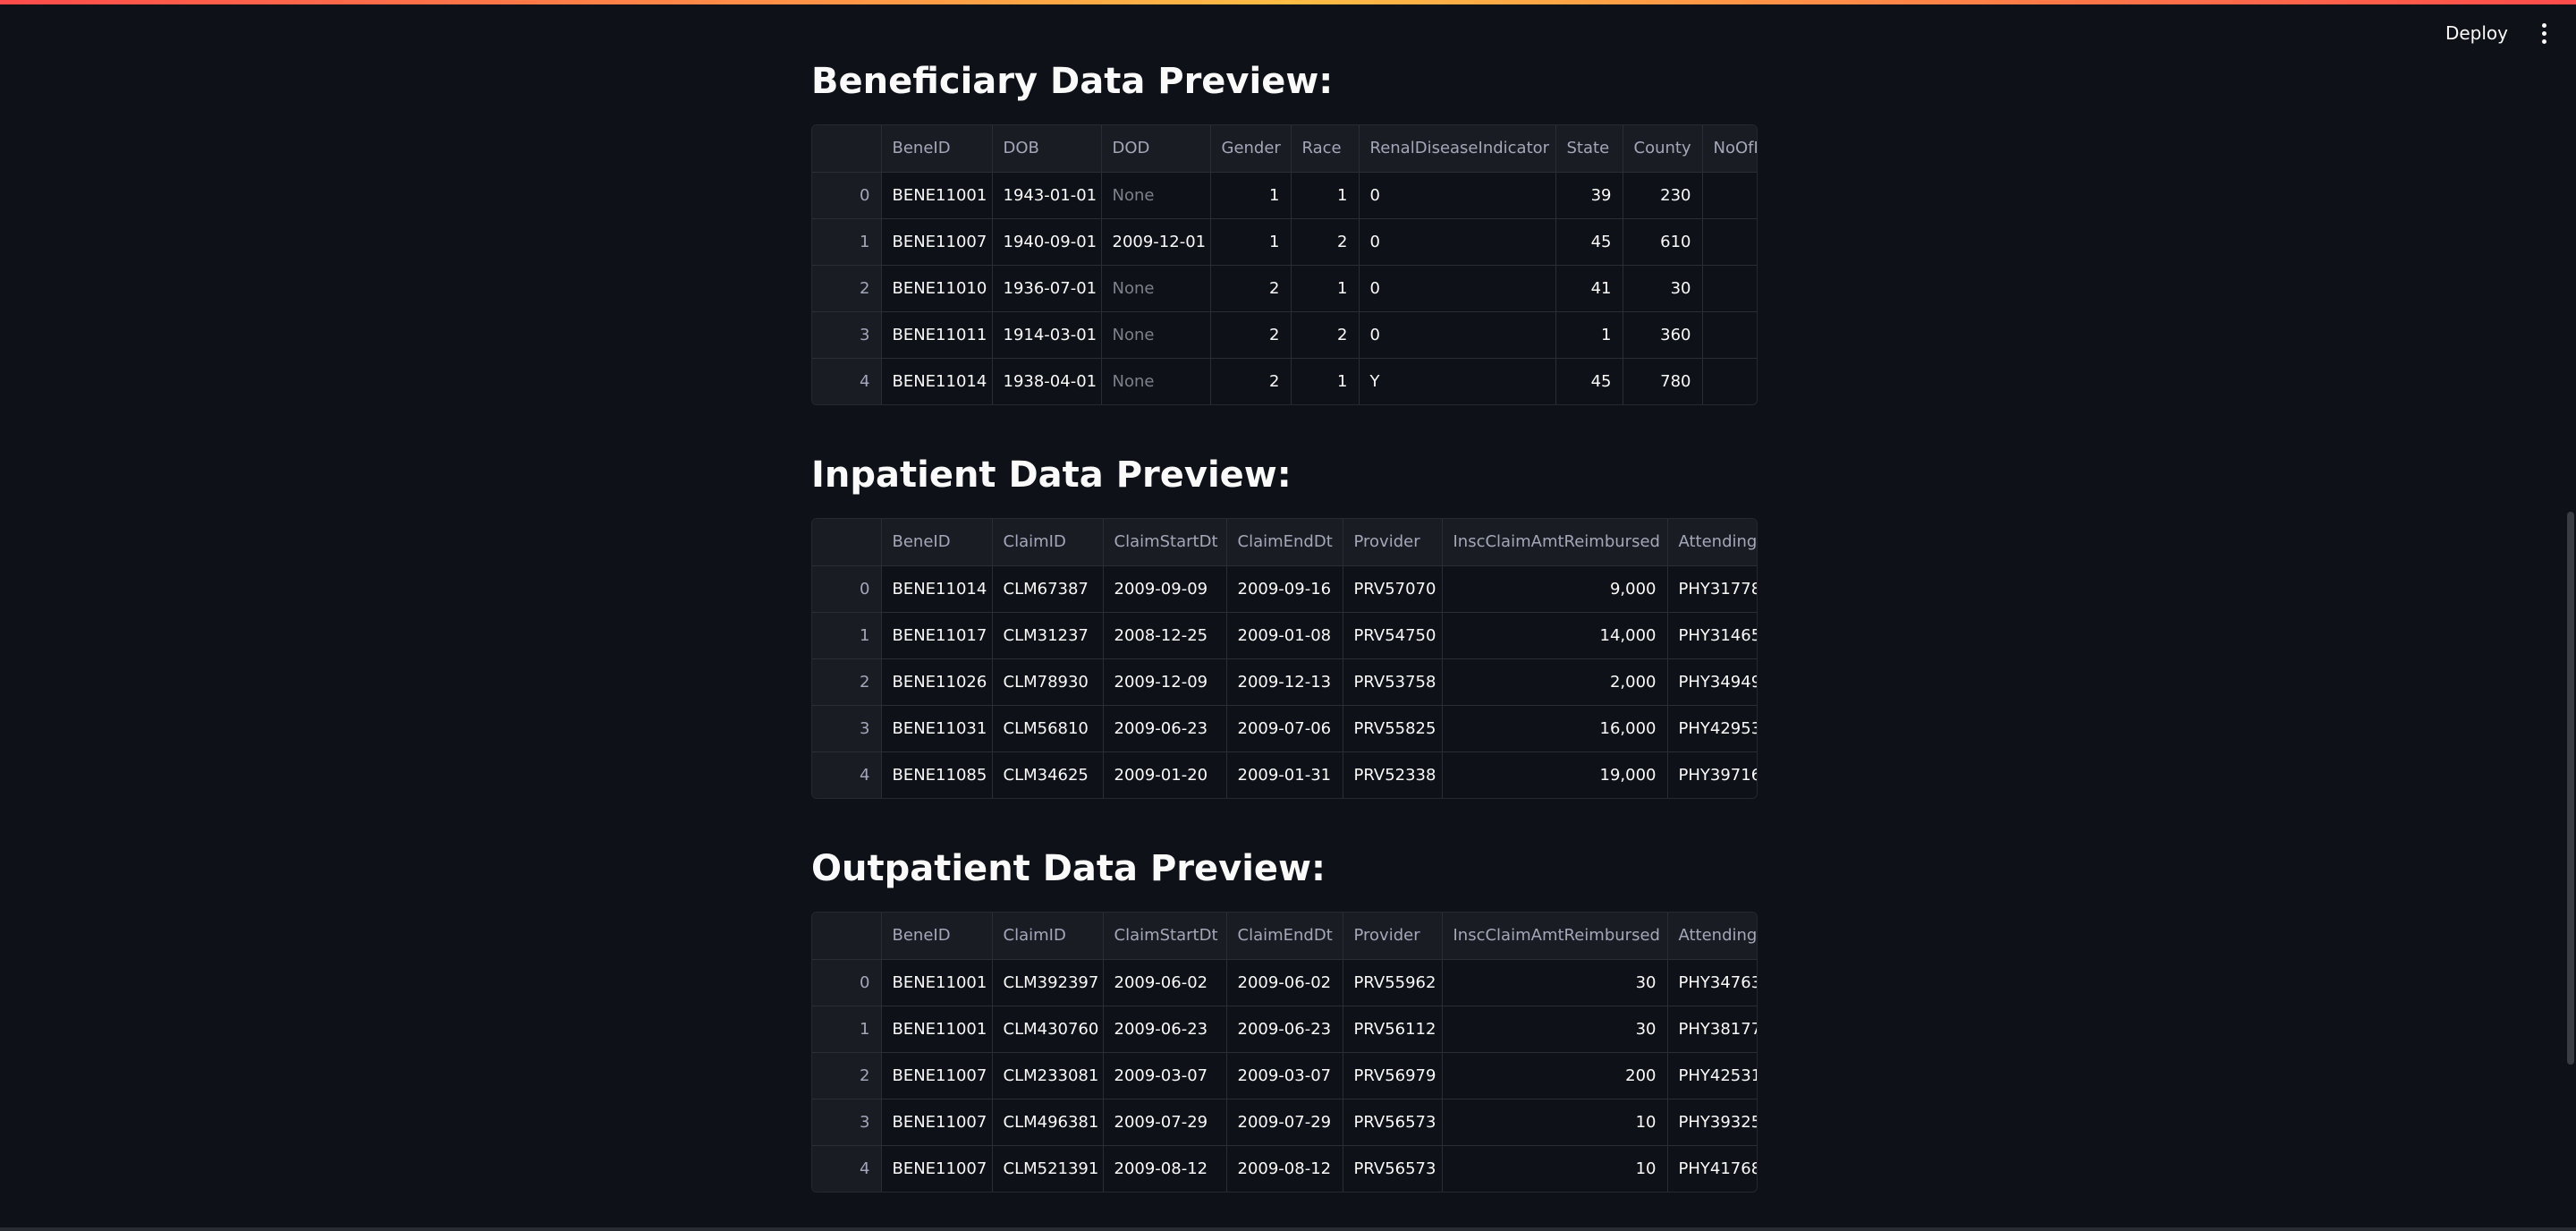 The width and height of the screenshot is (2576, 1231). Describe the element at coordinates (1047, 149) in the screenshot. I see `column-header: DOB` at that location.